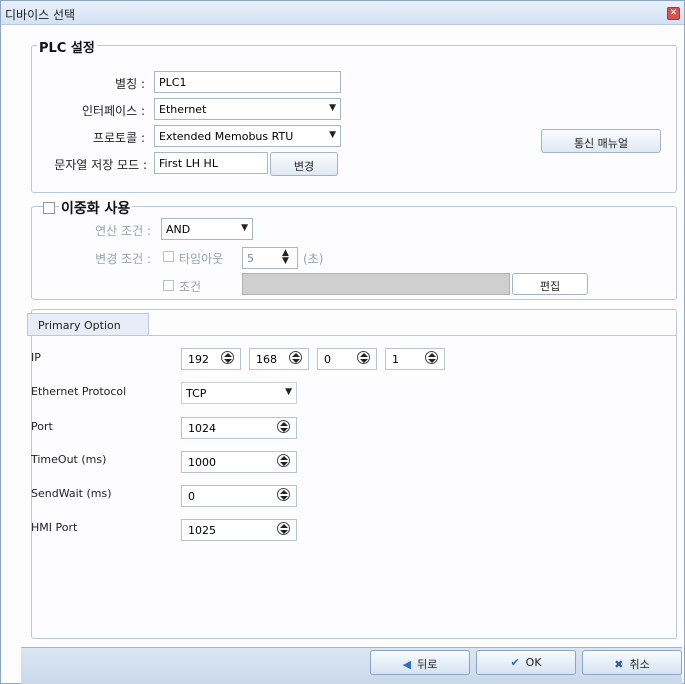  Describe the element at coordinates (79, 391) in the screenshot. I see `ethernet-protocol-label: Ethernet Protocol` at that location.